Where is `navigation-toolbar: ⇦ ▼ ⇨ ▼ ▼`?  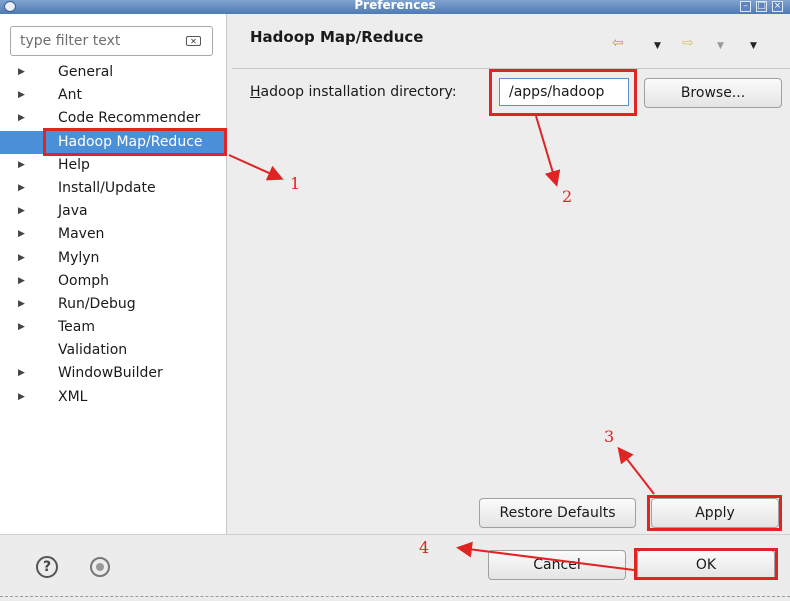 navigation-toolbar: ⇦ ▼ ⇨ ▼ ▼ is located at coordinates (692, 44).